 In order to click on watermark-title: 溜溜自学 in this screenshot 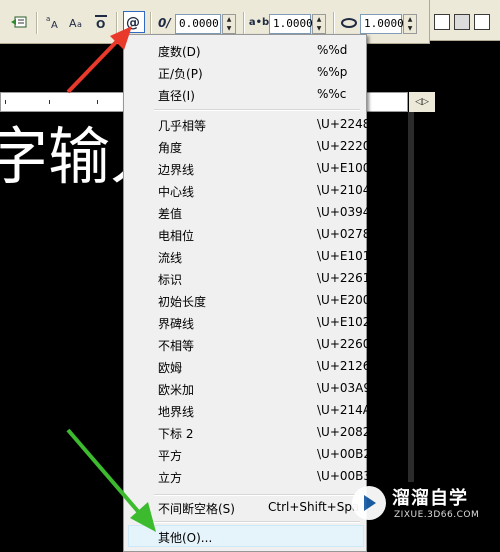, I will do `click(430, 498)`.